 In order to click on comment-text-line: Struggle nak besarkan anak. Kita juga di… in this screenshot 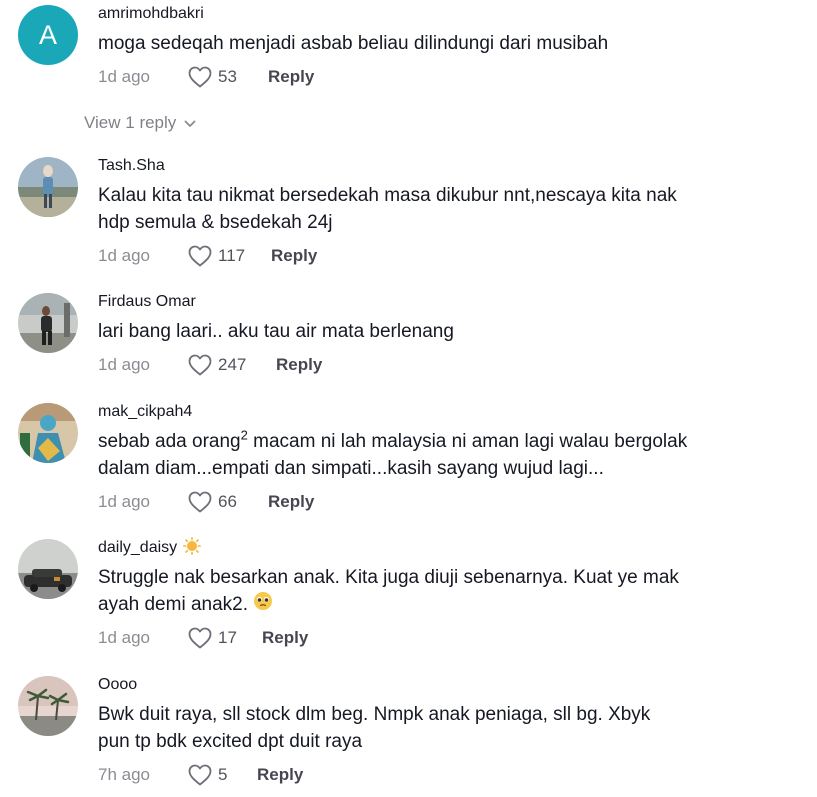, I will do `click(388, 577)`.